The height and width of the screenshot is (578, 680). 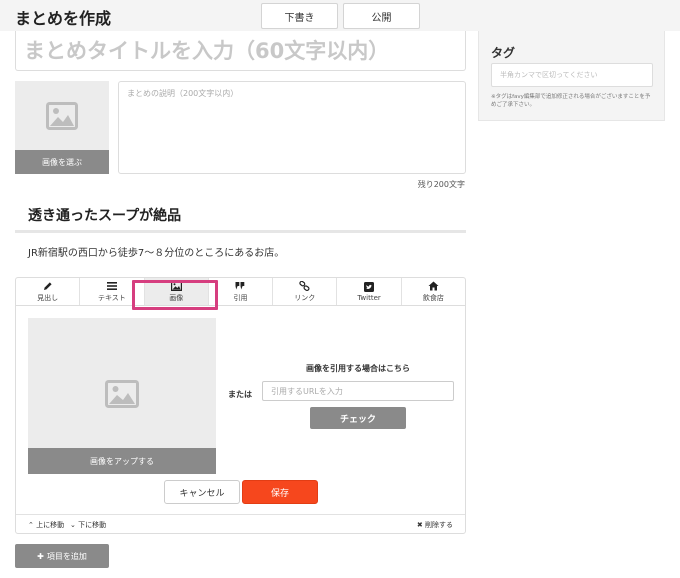 I want to click on page-title: まとめを作成, so click(x=63, y=18).